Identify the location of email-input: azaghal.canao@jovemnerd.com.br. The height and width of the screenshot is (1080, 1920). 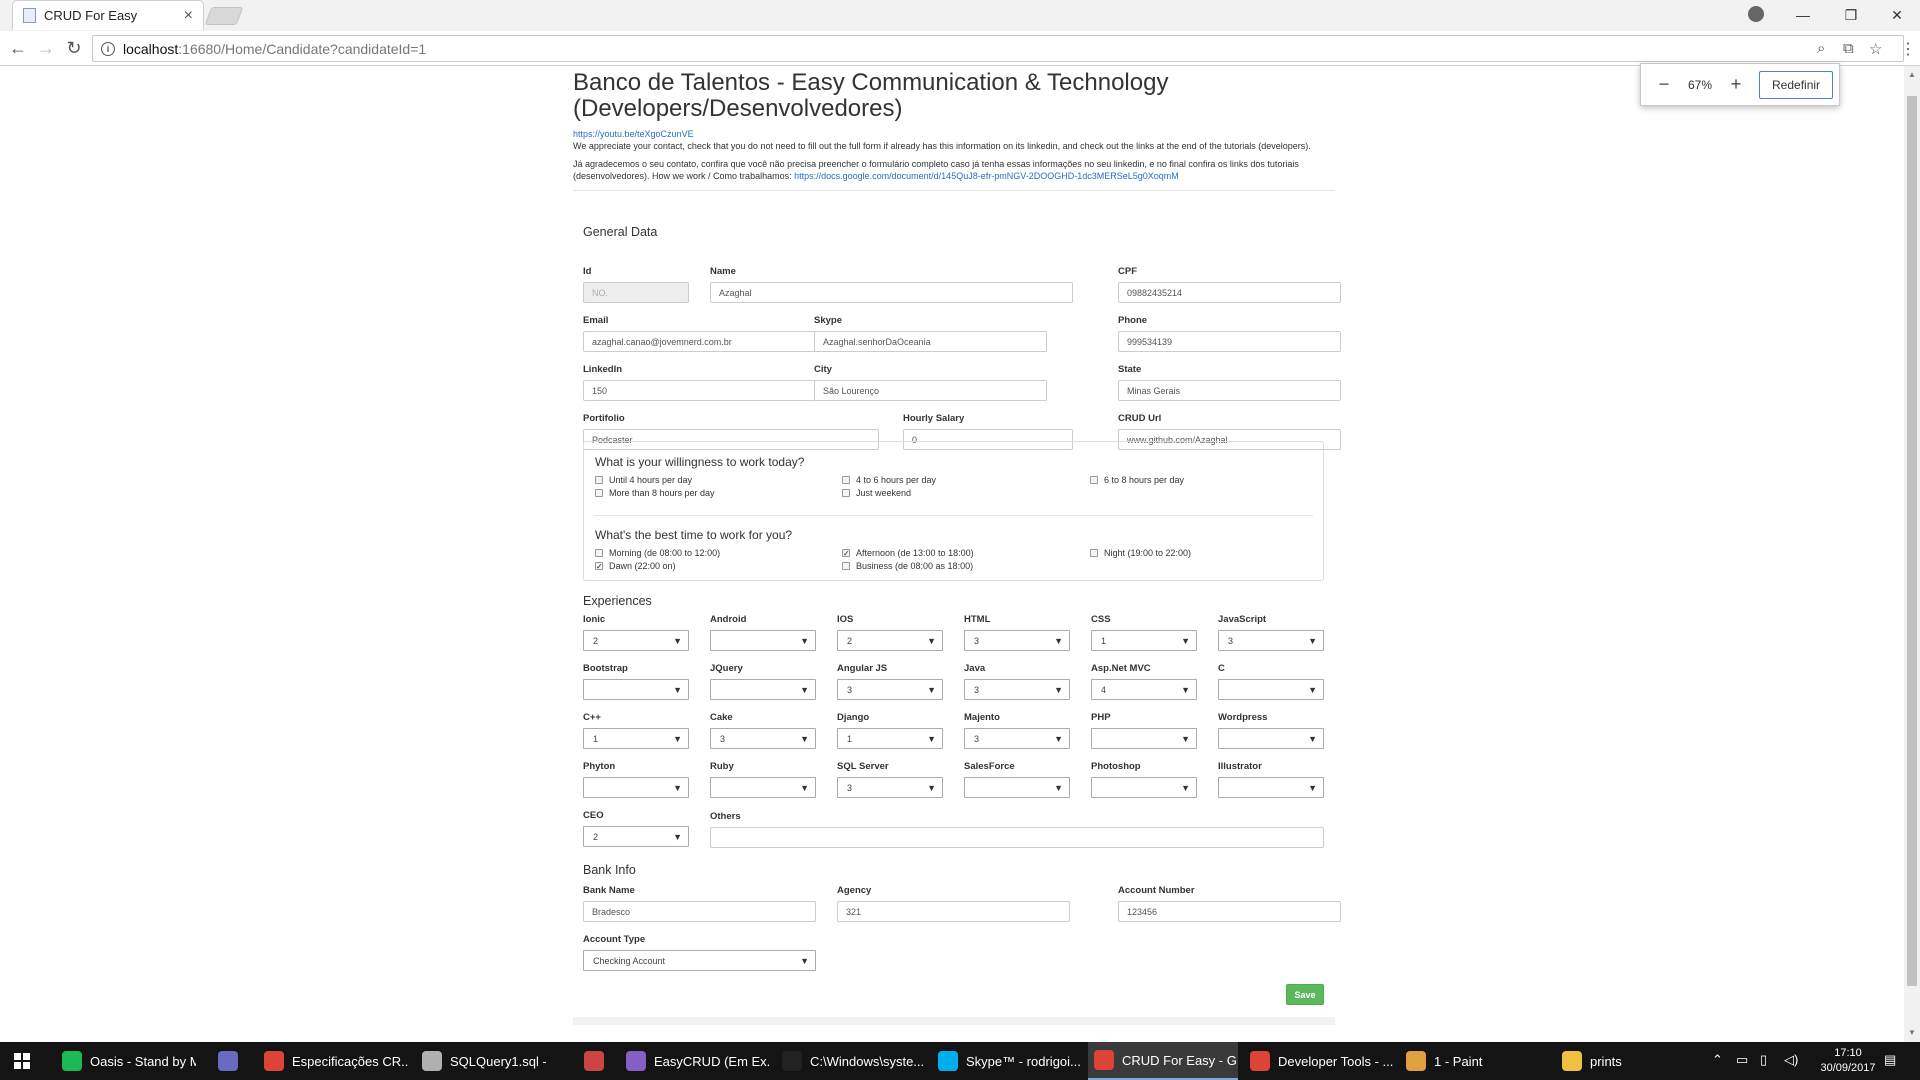
(699, 341).